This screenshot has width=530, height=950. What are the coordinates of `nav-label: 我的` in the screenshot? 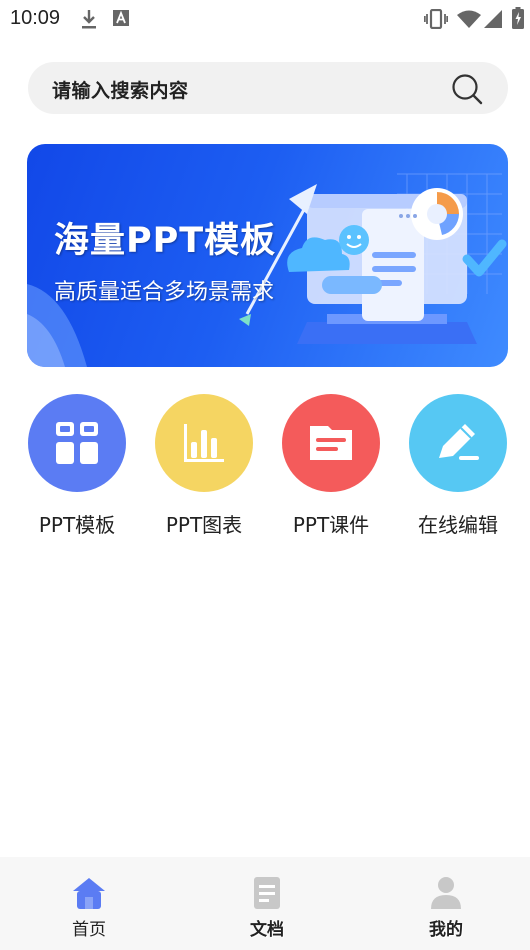 It's located at (446, 930).